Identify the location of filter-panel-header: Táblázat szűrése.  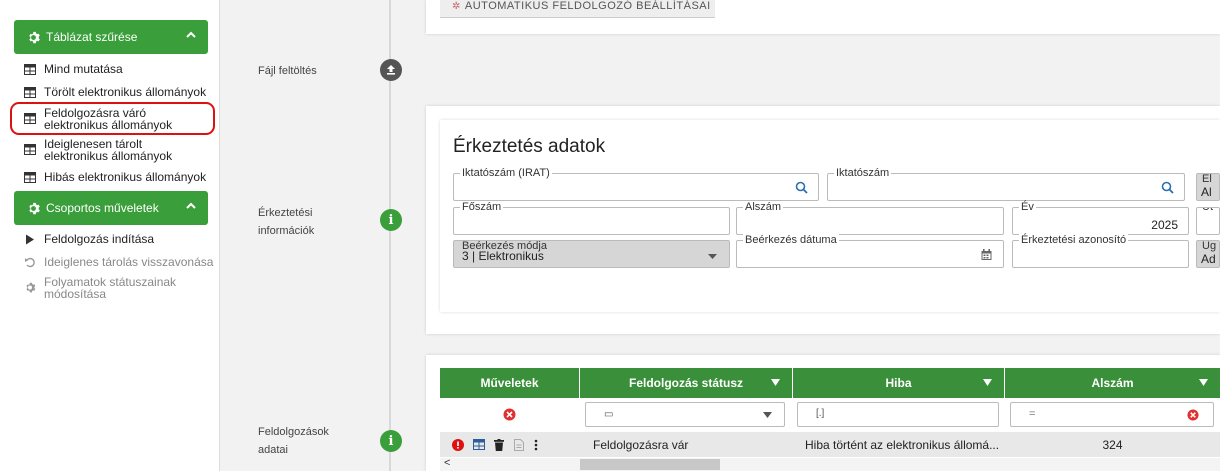
(111, 37).